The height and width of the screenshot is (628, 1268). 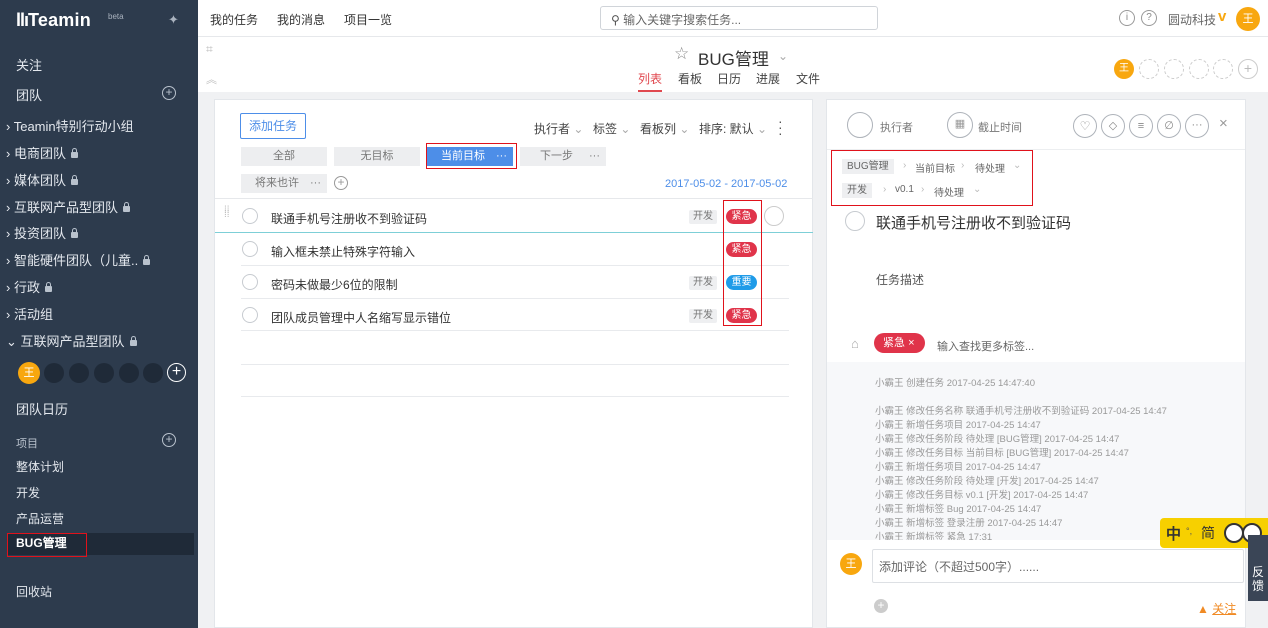 I want to click on segment-someday: 将来也许 ···, so click(x=284, y=183).